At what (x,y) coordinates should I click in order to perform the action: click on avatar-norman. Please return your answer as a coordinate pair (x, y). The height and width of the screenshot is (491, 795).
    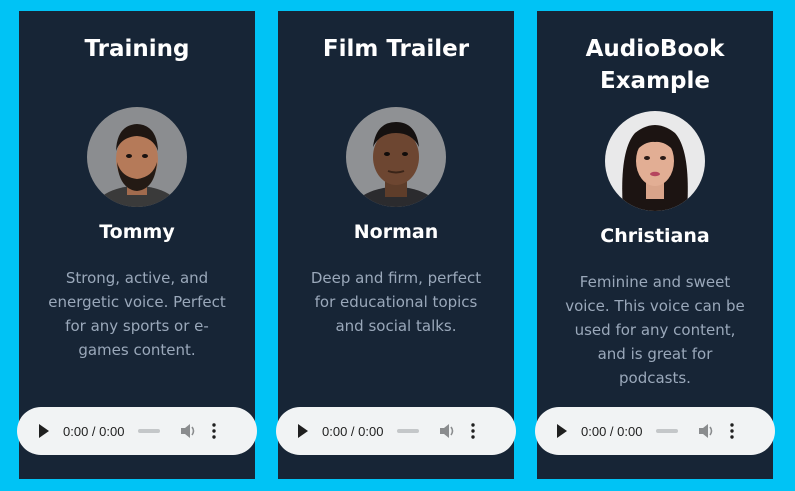
    Looking at the image, I should click on (396, 157).